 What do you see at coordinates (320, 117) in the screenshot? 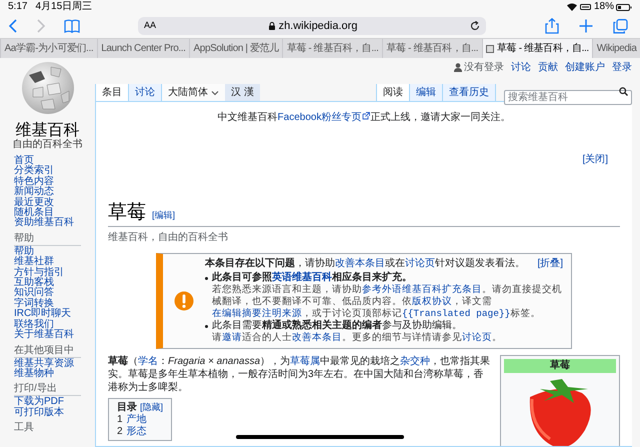
I see `external-link: Facebook粉丝专页` at bounding box center [320, 117].